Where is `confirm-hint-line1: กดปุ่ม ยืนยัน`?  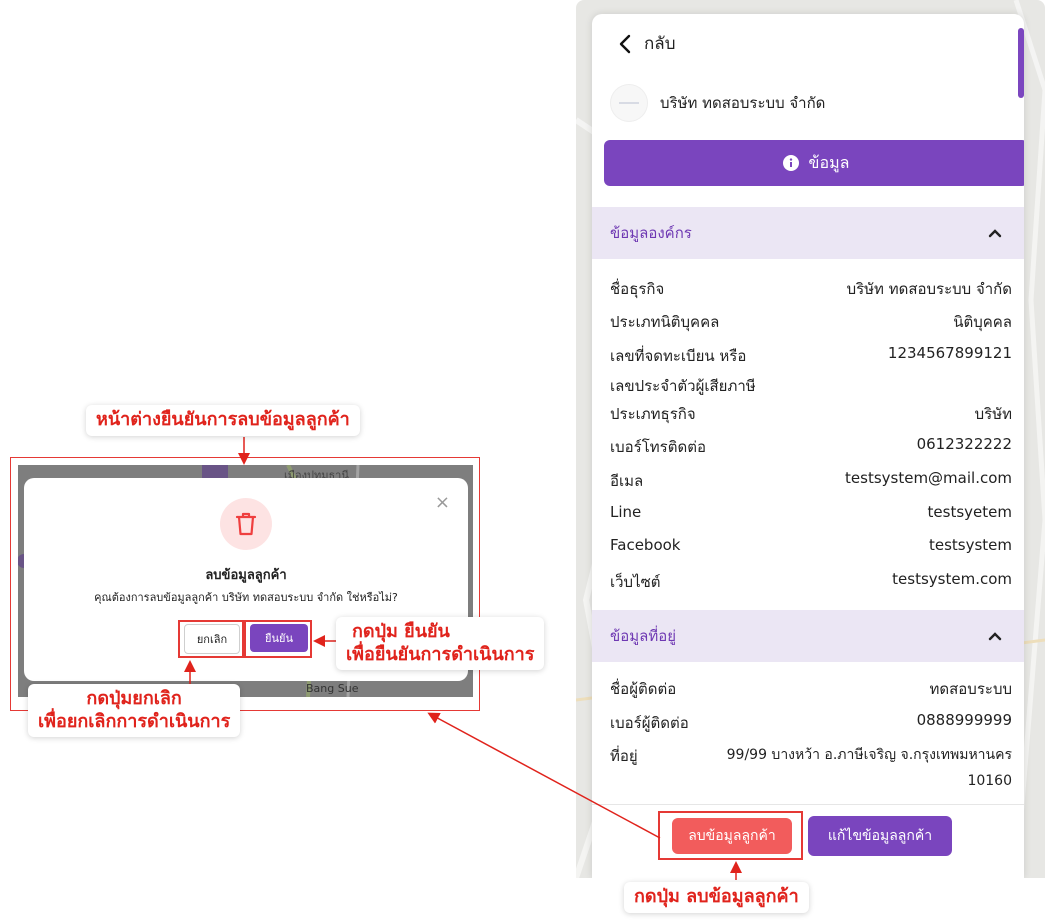
confirm-hint-line1: กดปุ่ม ยืนยัน is located at coordinates (401, 631).